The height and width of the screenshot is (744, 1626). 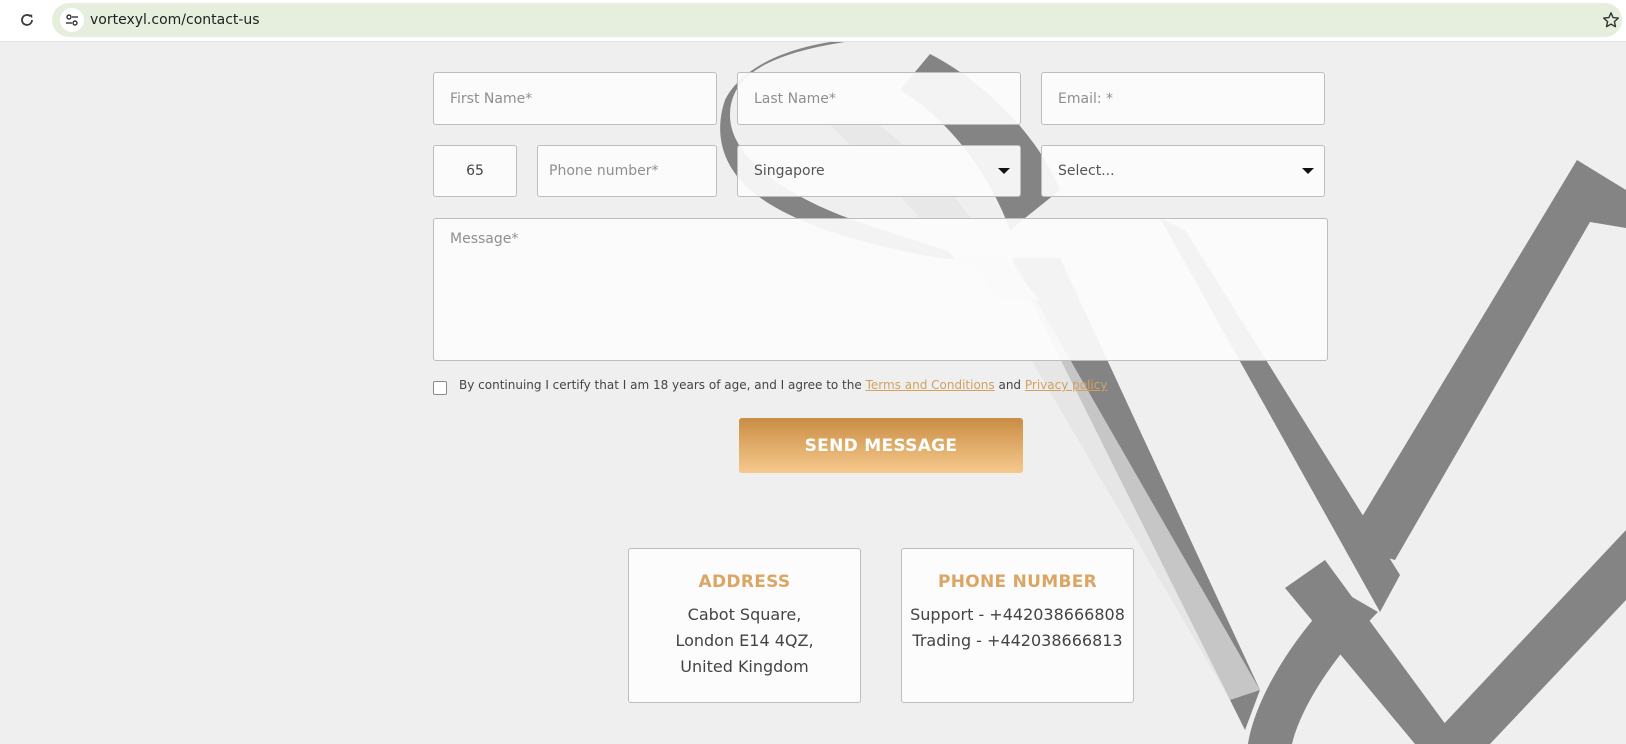 I want to click on phone-card-title: PHONE NUMBER, so click(x=1017, y=582).